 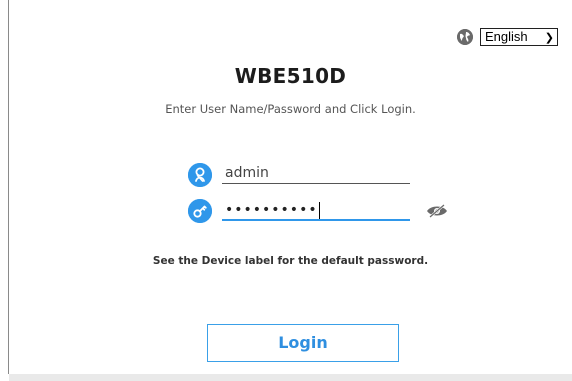 What do you see at coordinates (319, 210) in the screenshot?
I see `text-caret` at bounding box center [319, 210].